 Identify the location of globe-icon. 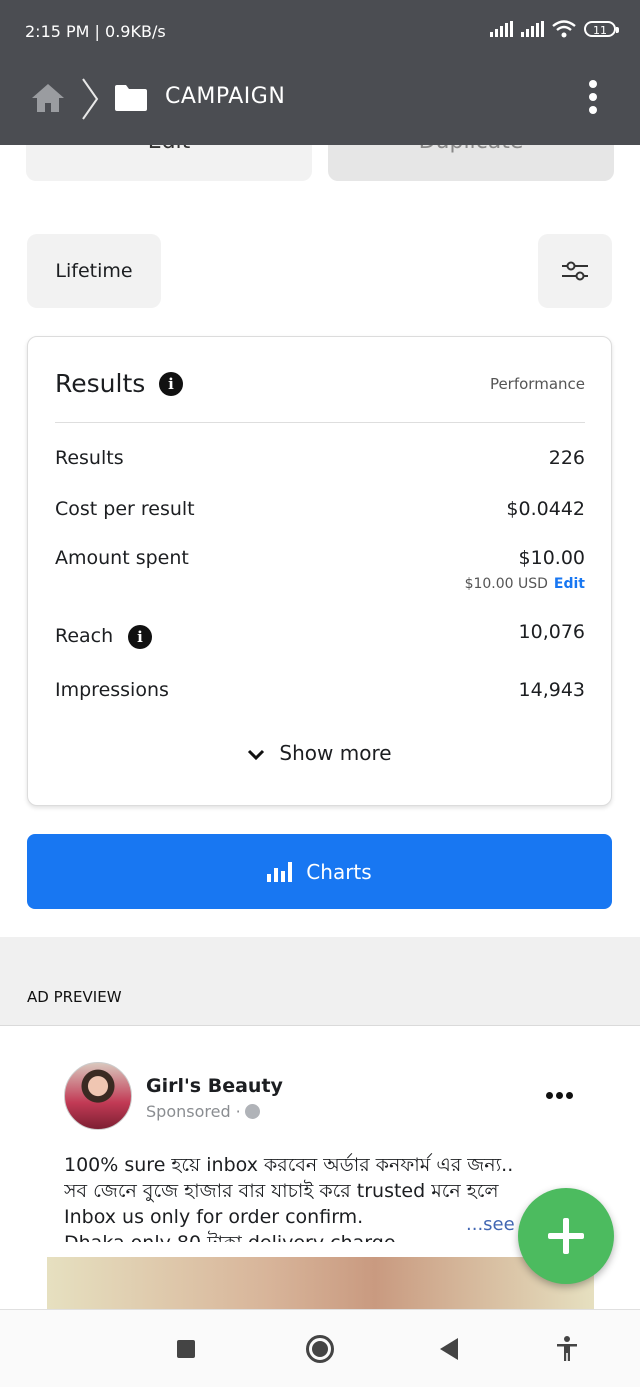
(252, 1111).